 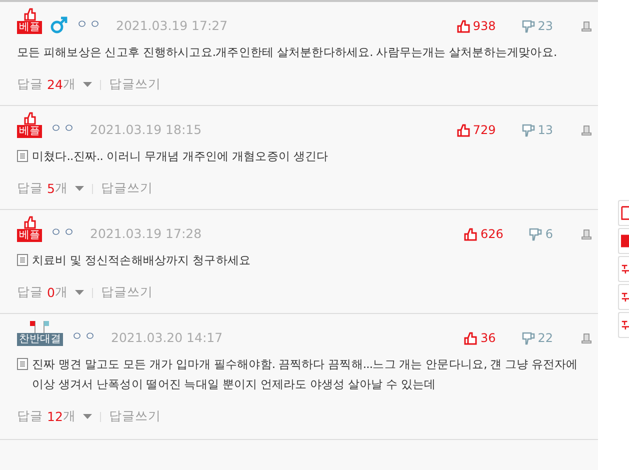 What do you see at coordinates (537, 338) in the screenshot?
I see `dislike-button: 22` at bounding box center [537, 338].